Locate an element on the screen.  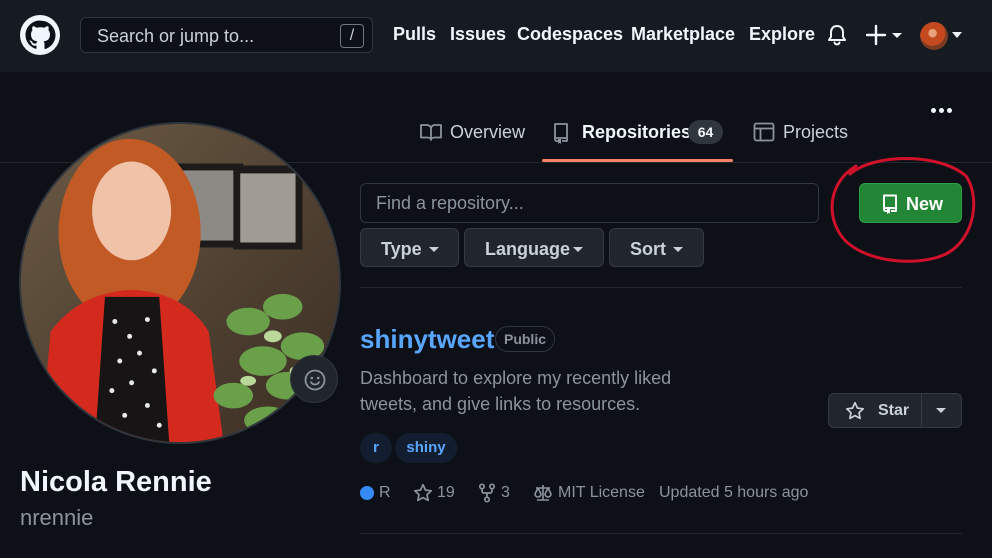
smiley-icon is located at coordinates (315, 380).